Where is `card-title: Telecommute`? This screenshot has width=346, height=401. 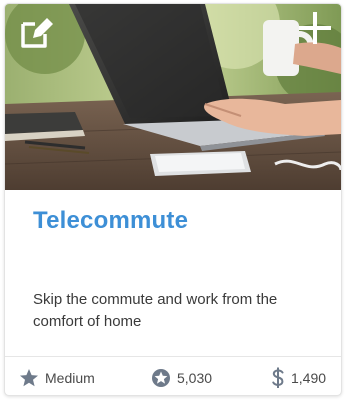
card-title: Telecommute is located at coordinates (110, 221).